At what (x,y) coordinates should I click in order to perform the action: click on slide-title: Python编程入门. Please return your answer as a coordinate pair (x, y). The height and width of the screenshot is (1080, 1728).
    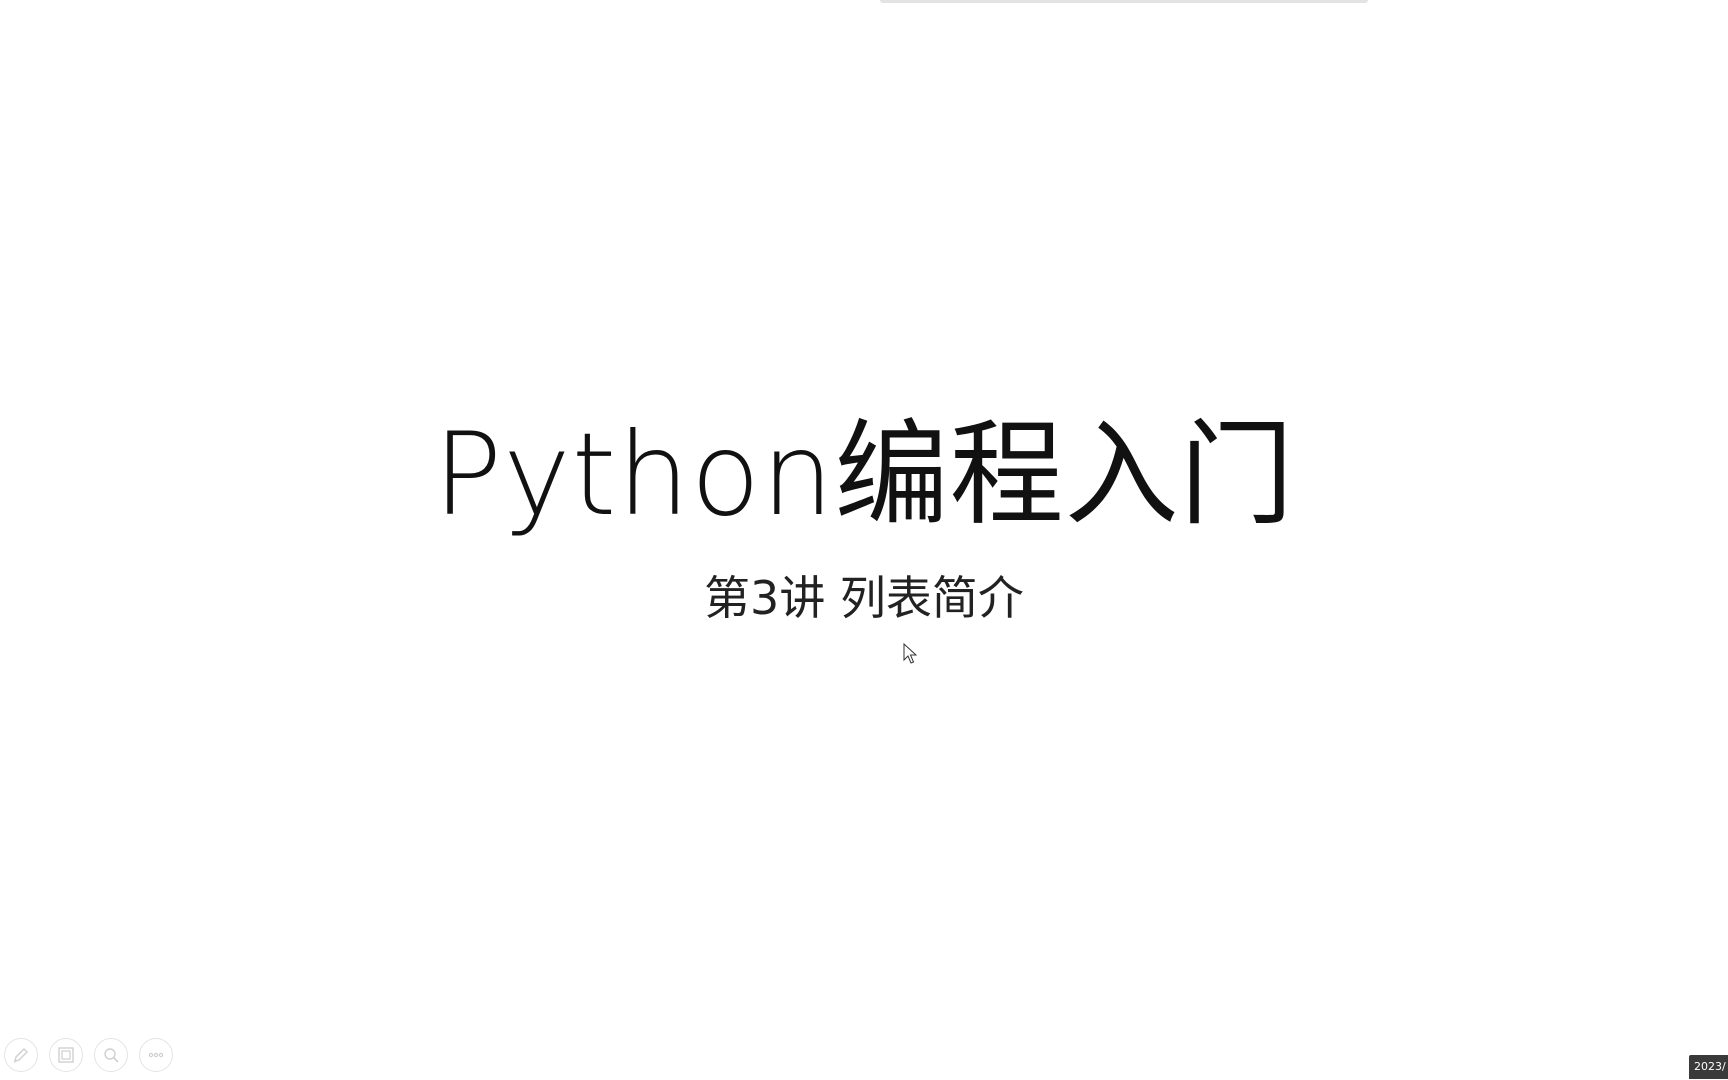
    Looking at the image, I should click on (864, 474).